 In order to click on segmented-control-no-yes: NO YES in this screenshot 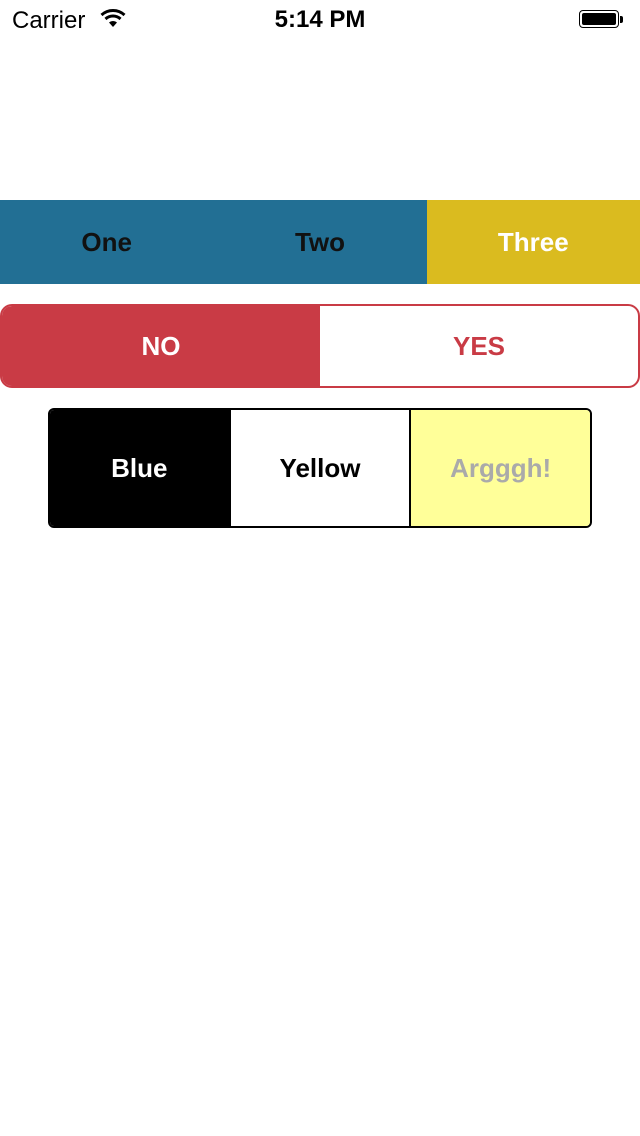, I will do `click(320, 346)`.